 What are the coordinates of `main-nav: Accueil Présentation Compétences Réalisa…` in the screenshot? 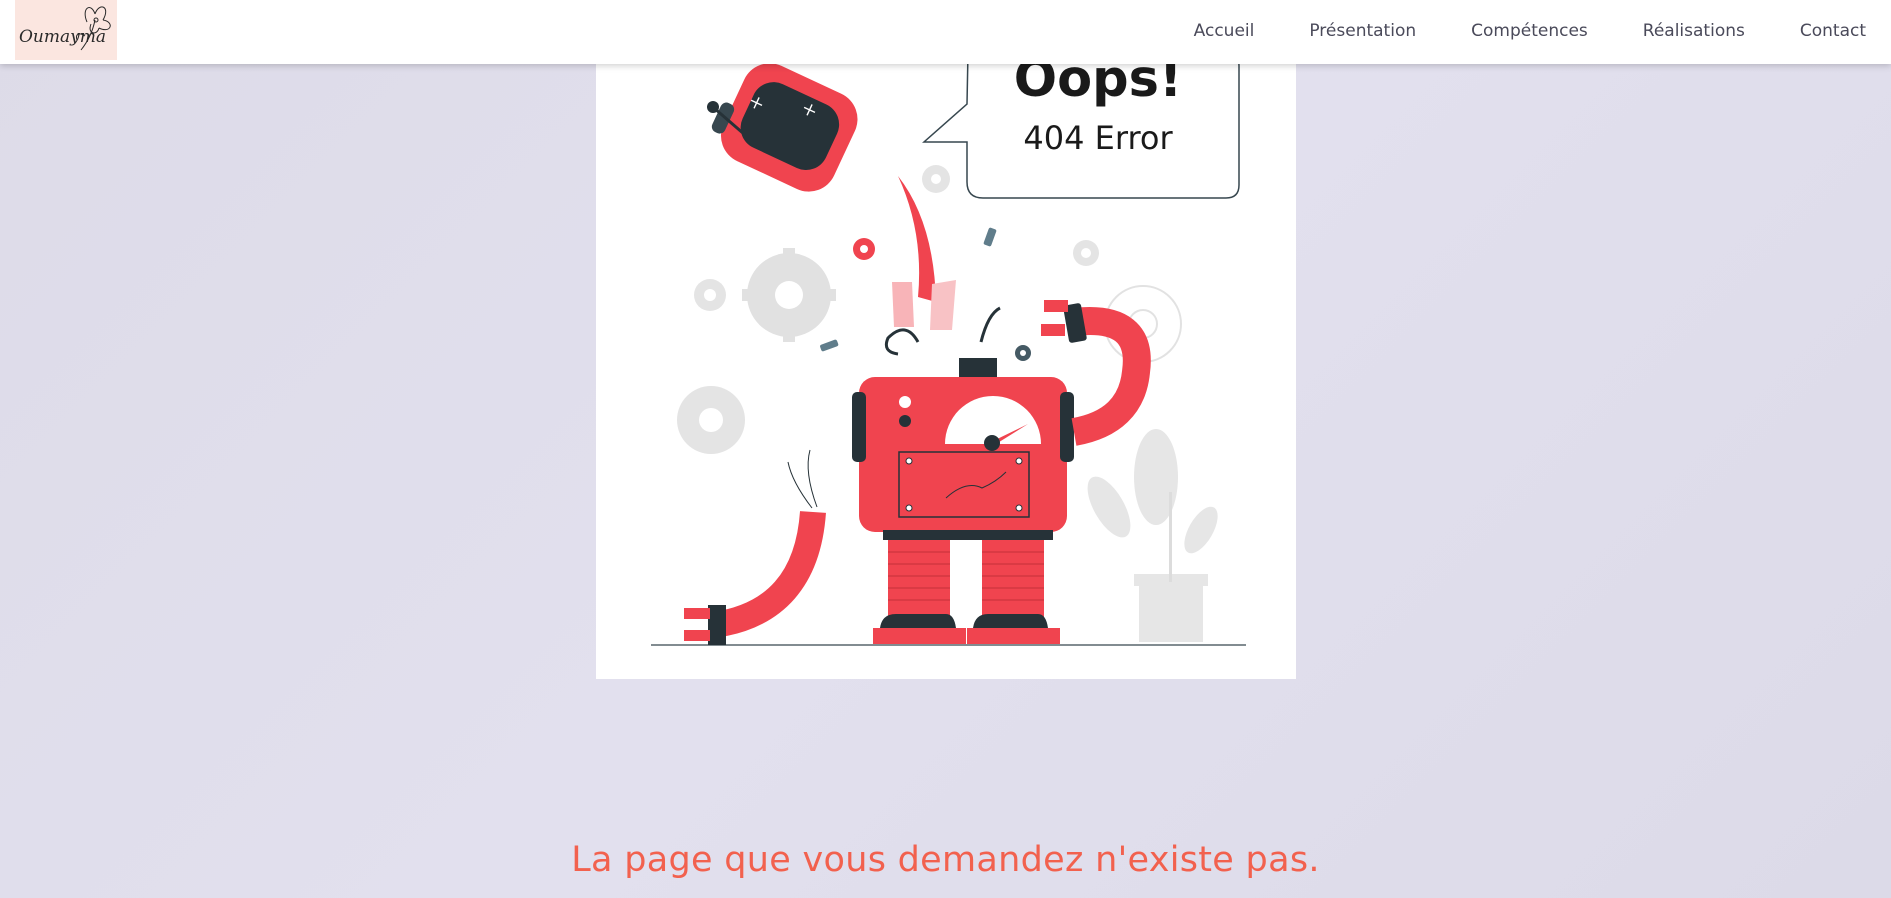 It's located at (1542, 31).